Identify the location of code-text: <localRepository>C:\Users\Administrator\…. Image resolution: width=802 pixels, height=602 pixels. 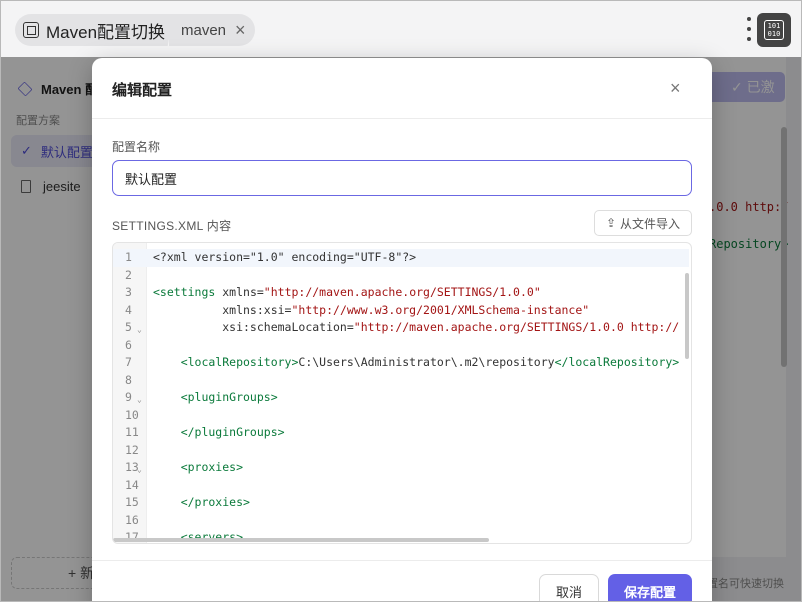
(413, 363).